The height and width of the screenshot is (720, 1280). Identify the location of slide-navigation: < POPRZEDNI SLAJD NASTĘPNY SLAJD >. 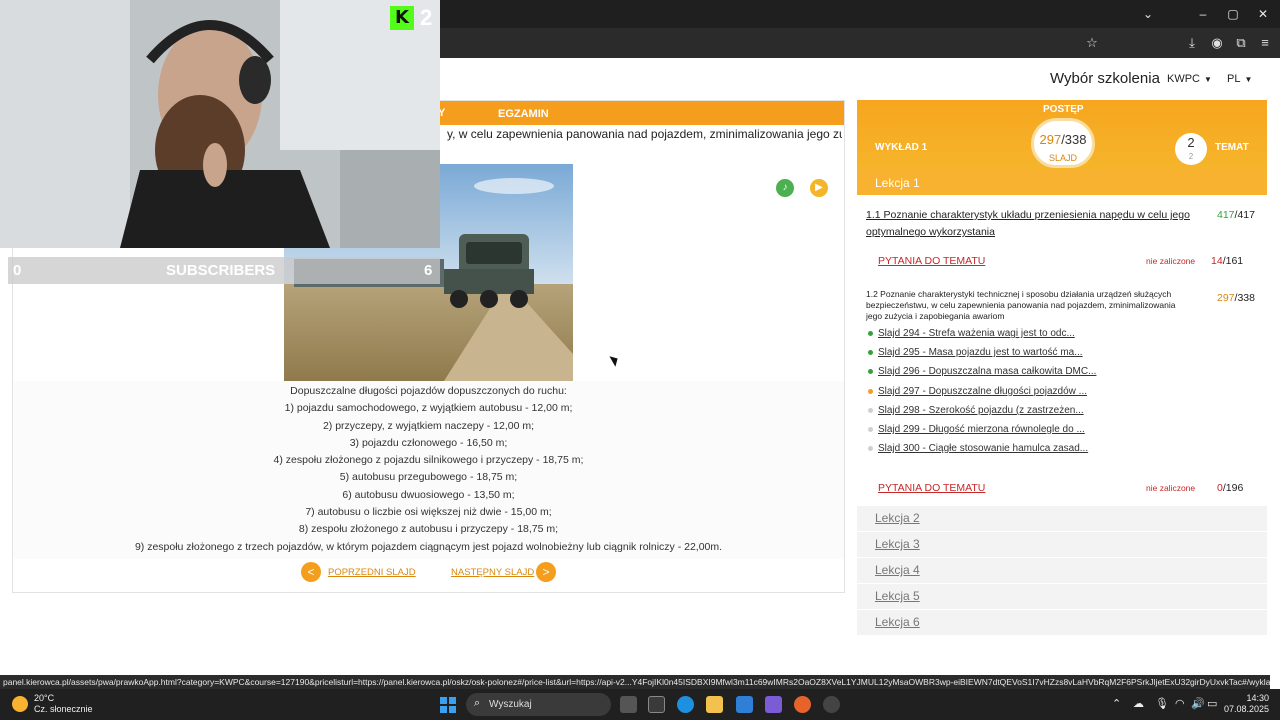
(428, 572).